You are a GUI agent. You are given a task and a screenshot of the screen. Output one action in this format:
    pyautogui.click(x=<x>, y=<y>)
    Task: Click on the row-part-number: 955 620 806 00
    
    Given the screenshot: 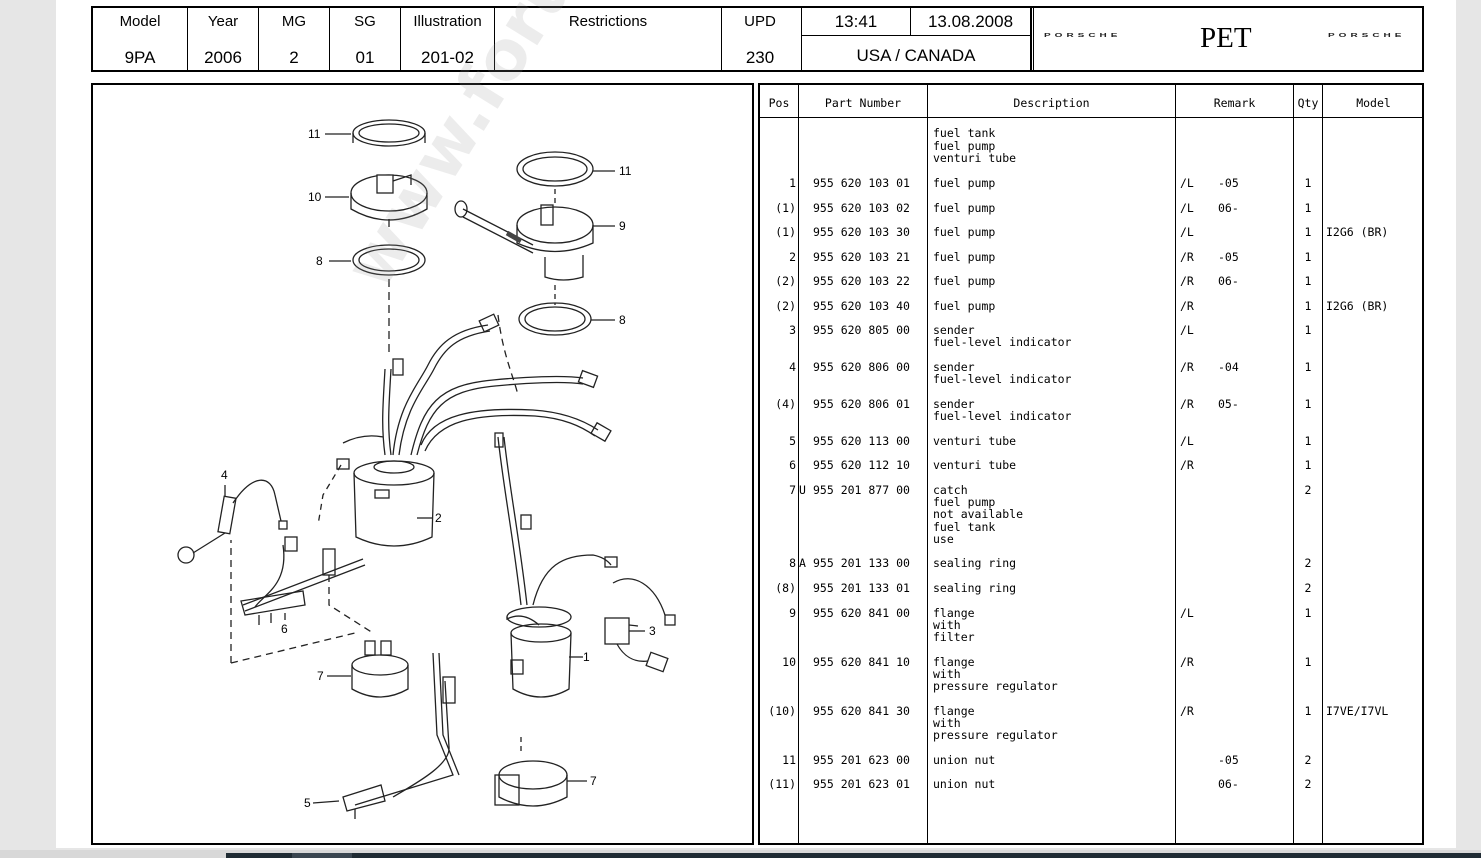 What is the action you would take?
    pyautogui.click(x=861, y=367)
    